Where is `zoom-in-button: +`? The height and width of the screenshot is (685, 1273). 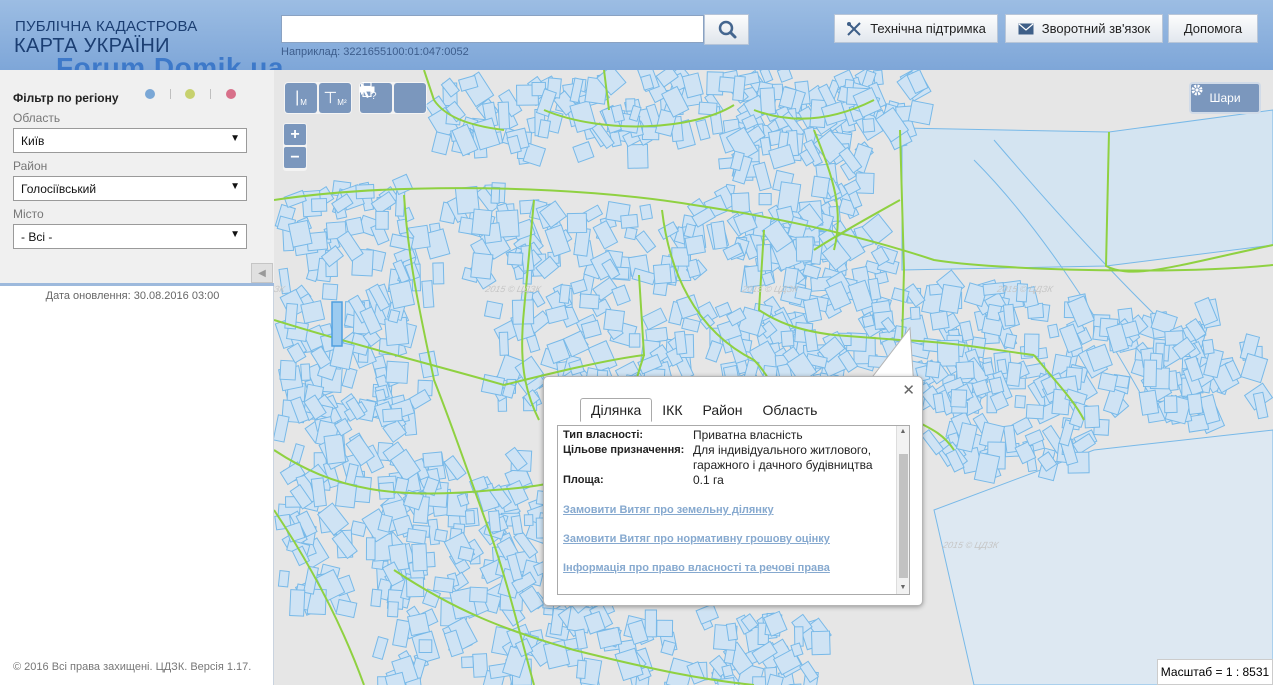
zoom-in-button: + is located at coordinates (295, 134).